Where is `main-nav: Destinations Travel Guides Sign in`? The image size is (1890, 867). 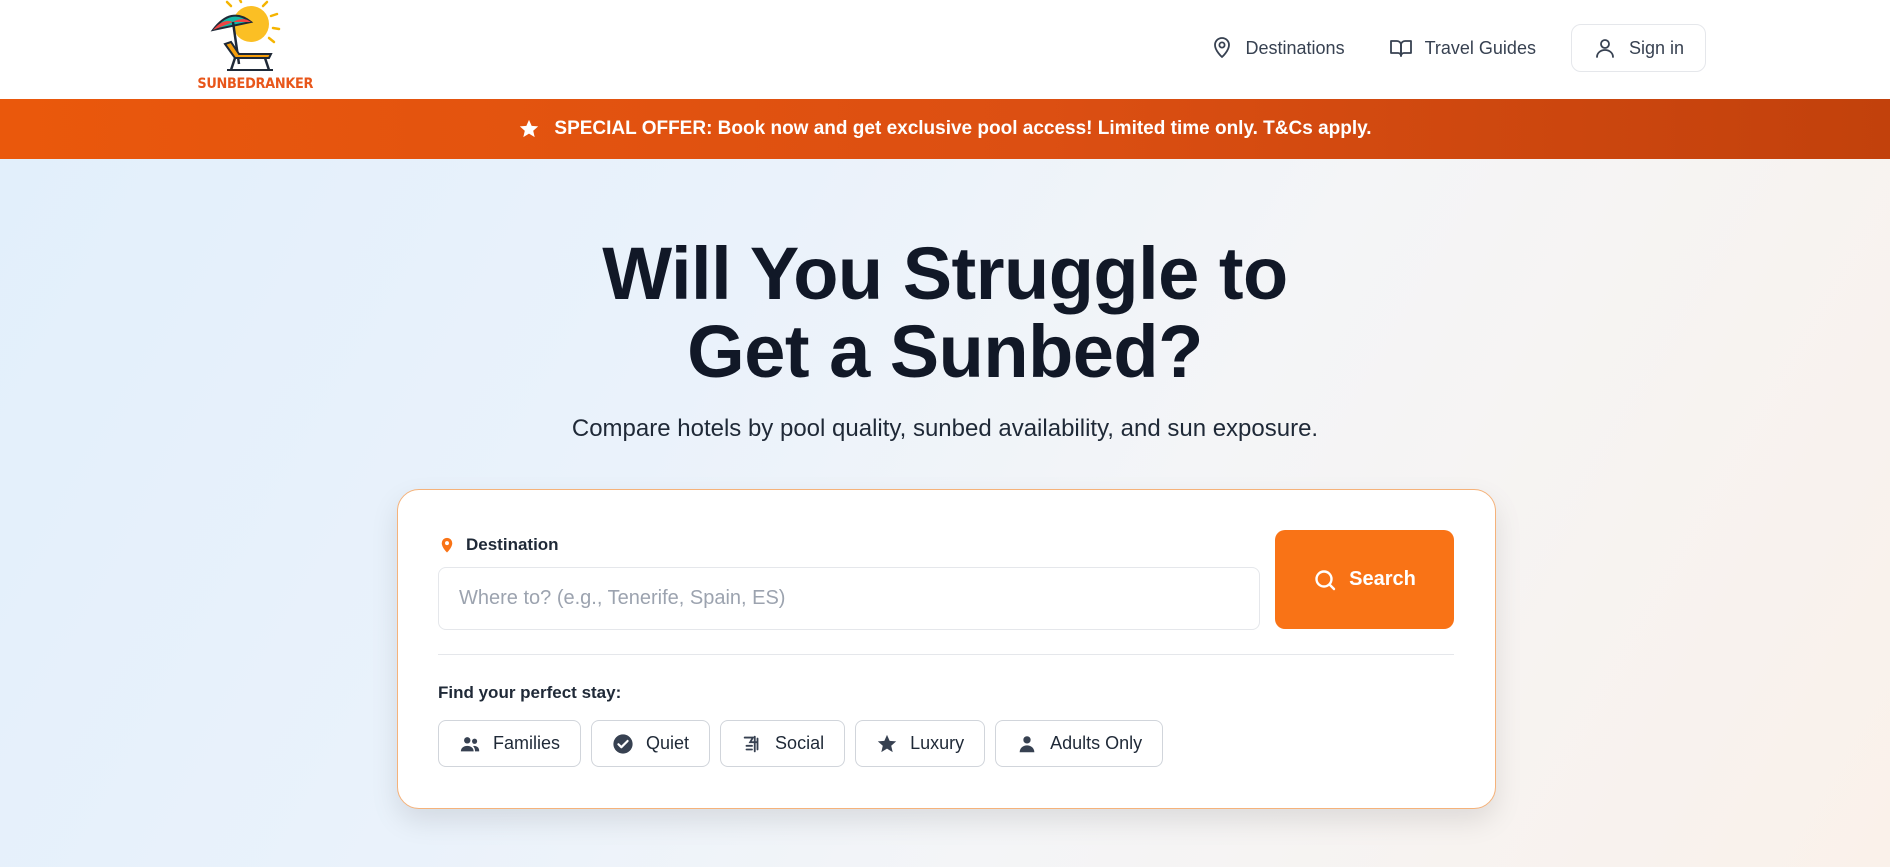 main-nav: Destinations Travel Guides Sign in is located at coordinates (1447, 48).